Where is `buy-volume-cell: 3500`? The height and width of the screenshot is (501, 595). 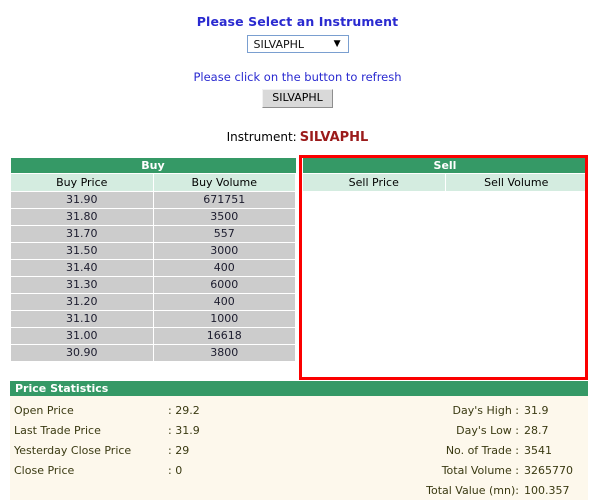
buy-volume-cell: 3500 is located at coordinates (224, 217).